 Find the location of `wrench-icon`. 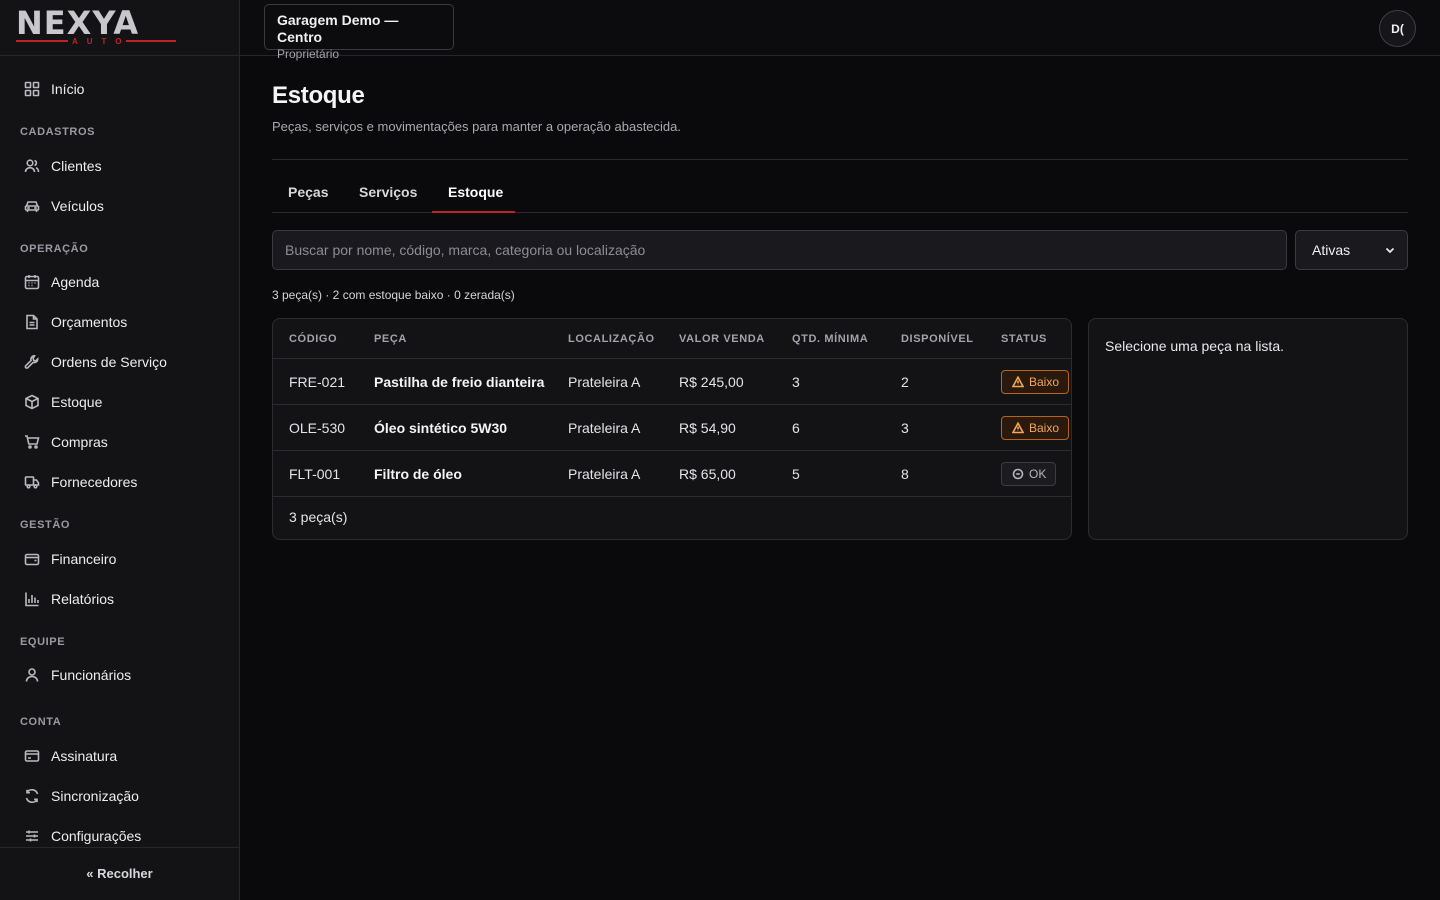

wrench-icon is located at coordinates (32, 362).